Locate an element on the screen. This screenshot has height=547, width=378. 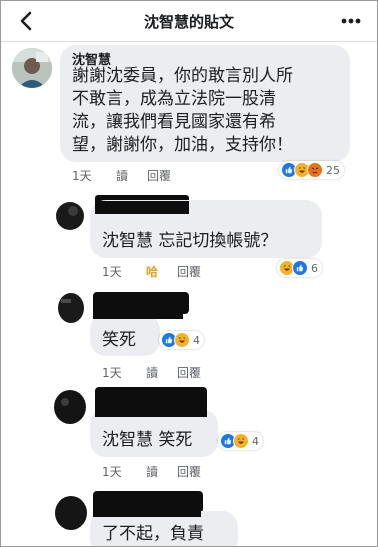
comment-text: 沈智慧 忘記切換帳號？ is located at coordinates (190, 241).